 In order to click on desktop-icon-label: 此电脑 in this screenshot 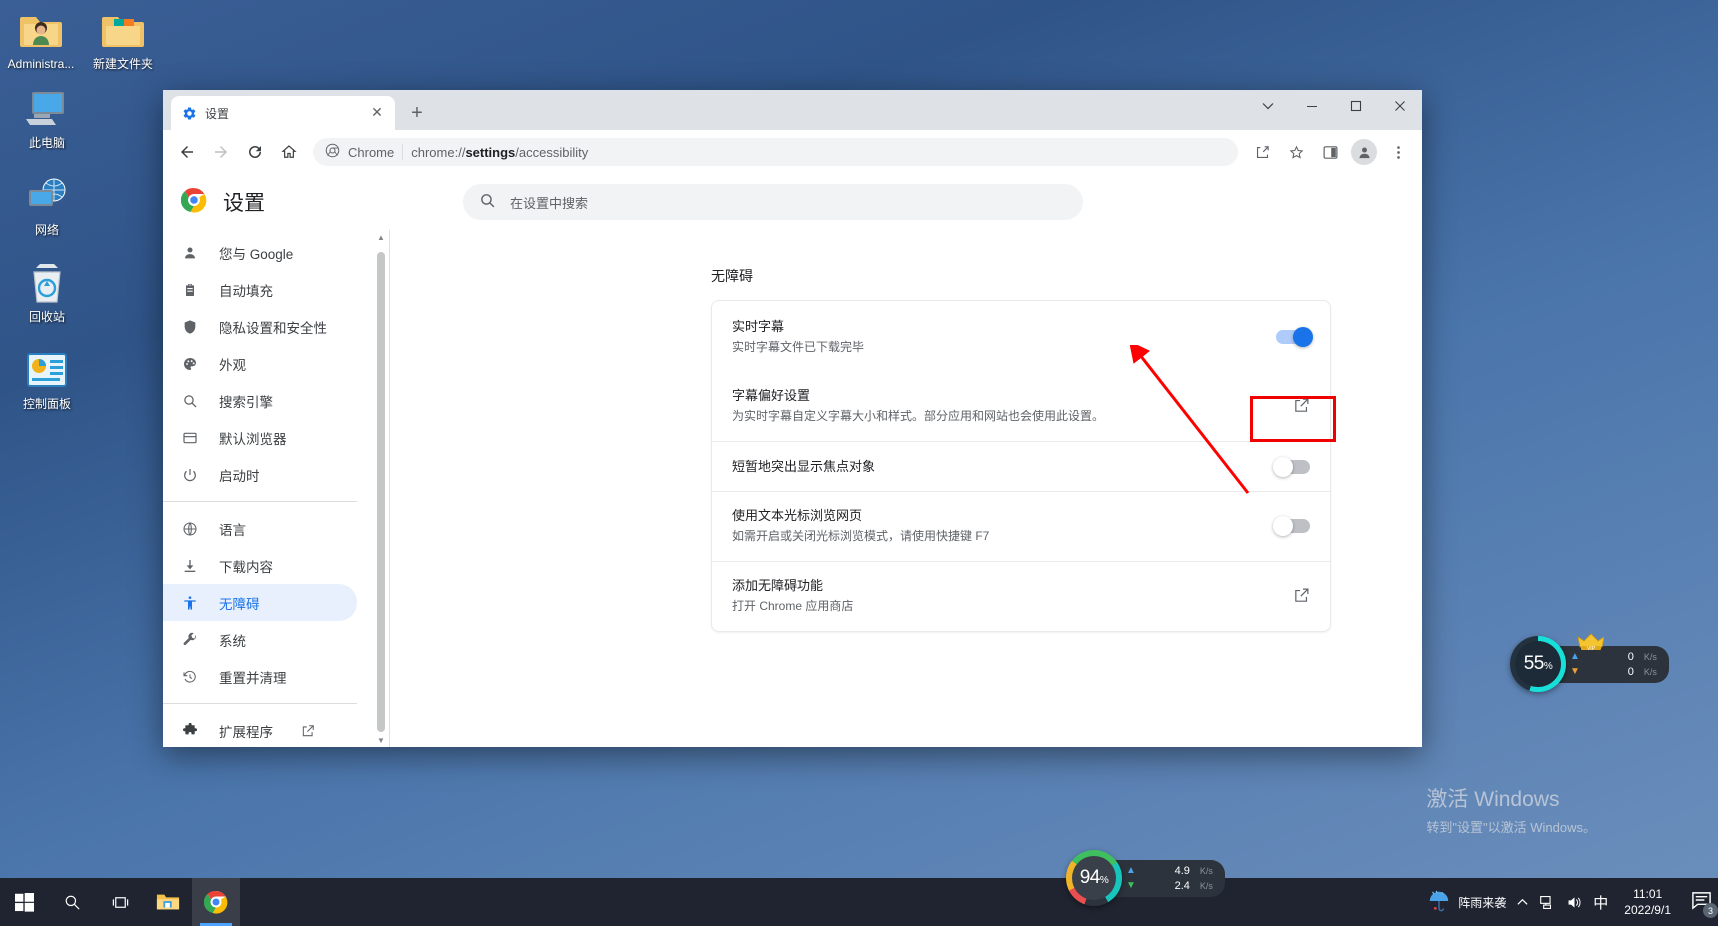, I will do `click(46, 143)`.